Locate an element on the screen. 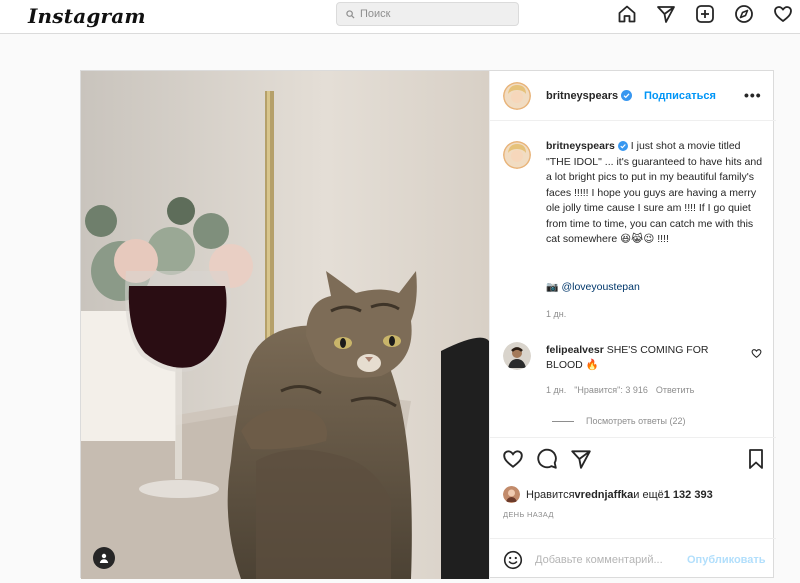 The width and height of the screenshot is (800, 583). post-date: День назад is located at coordinates (528, 514).